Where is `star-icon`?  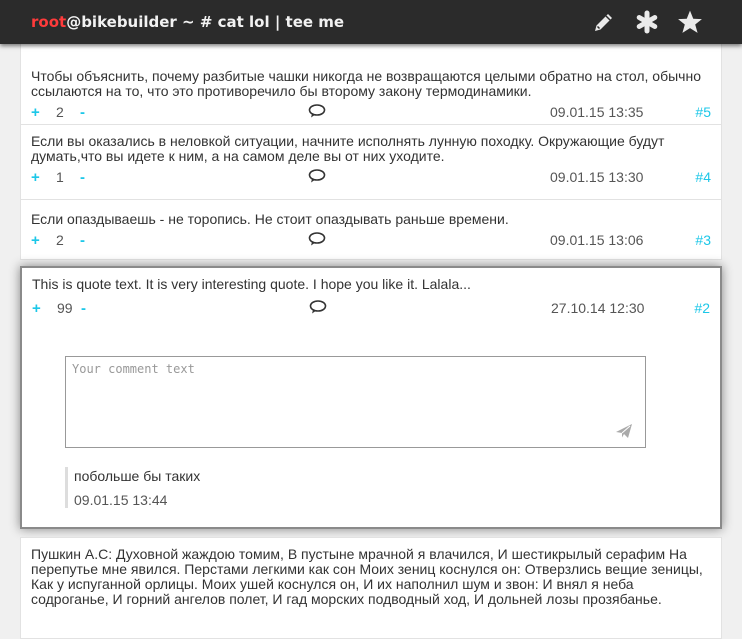 star-icon is located at coordinates (690, 22).